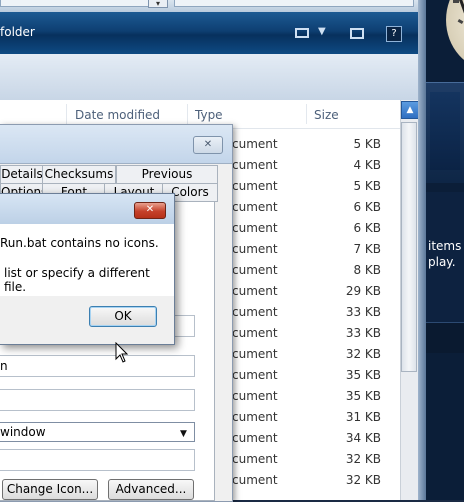  What do you see at coordinates (213, 77) in the screenshot?
I see `toolbar-band` at bounding box center [213, 77].